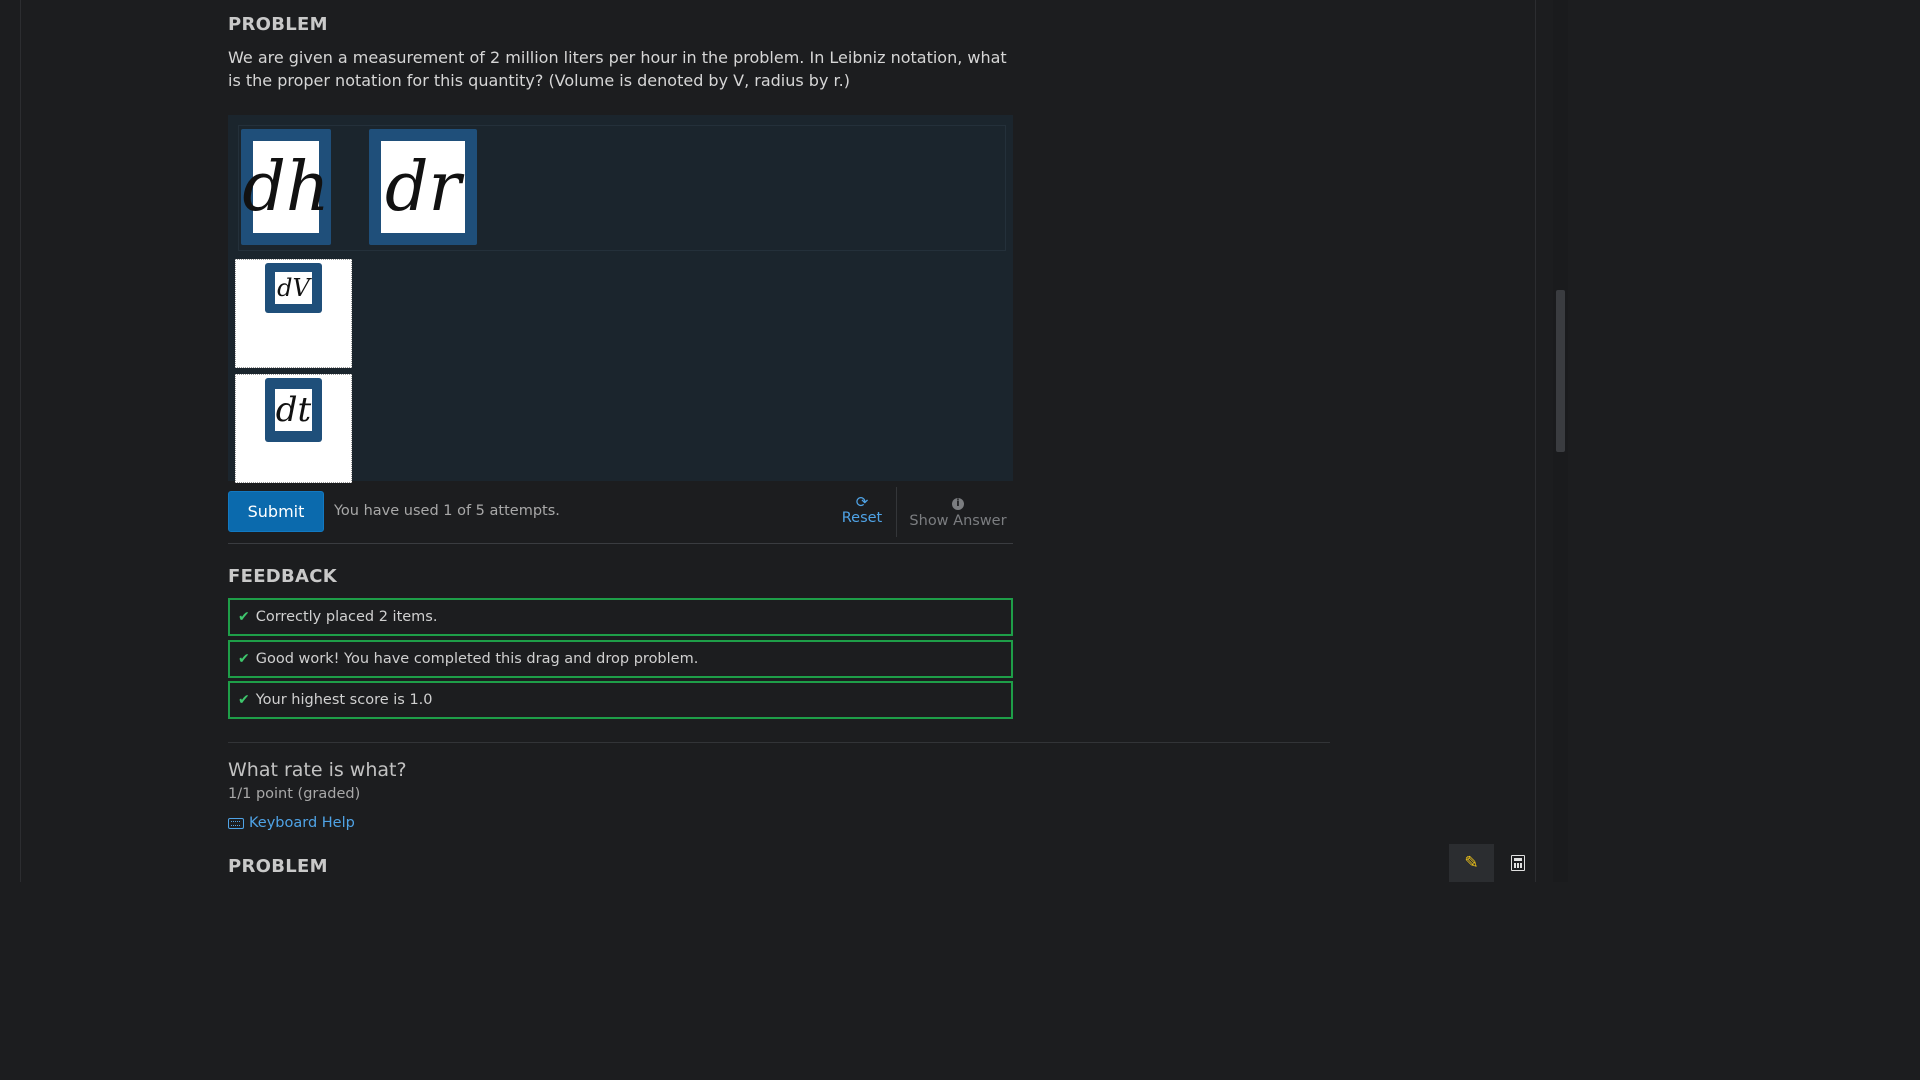  What do you see at coordinates (283, 576) in the screenshot?
I see `feedback-heading: FEEDBACK` at bounding box center [283, 576].